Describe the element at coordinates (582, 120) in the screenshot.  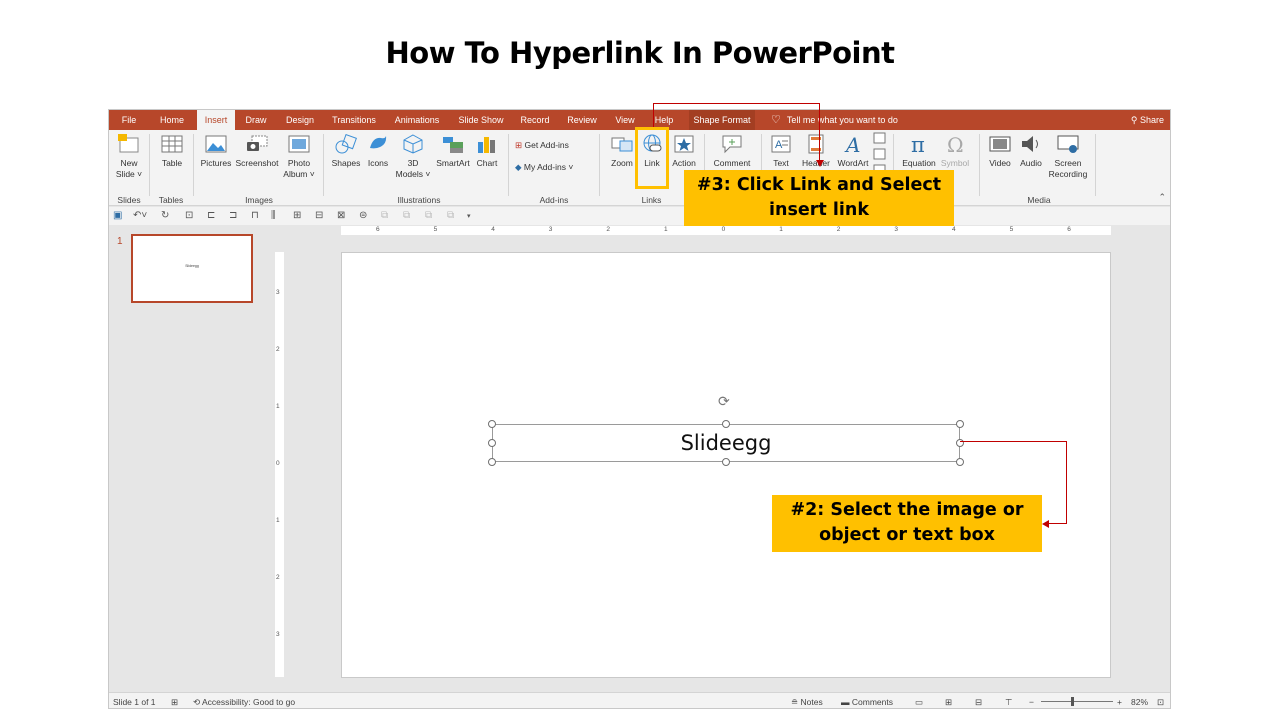
I see `tab-review: Review` at that location.